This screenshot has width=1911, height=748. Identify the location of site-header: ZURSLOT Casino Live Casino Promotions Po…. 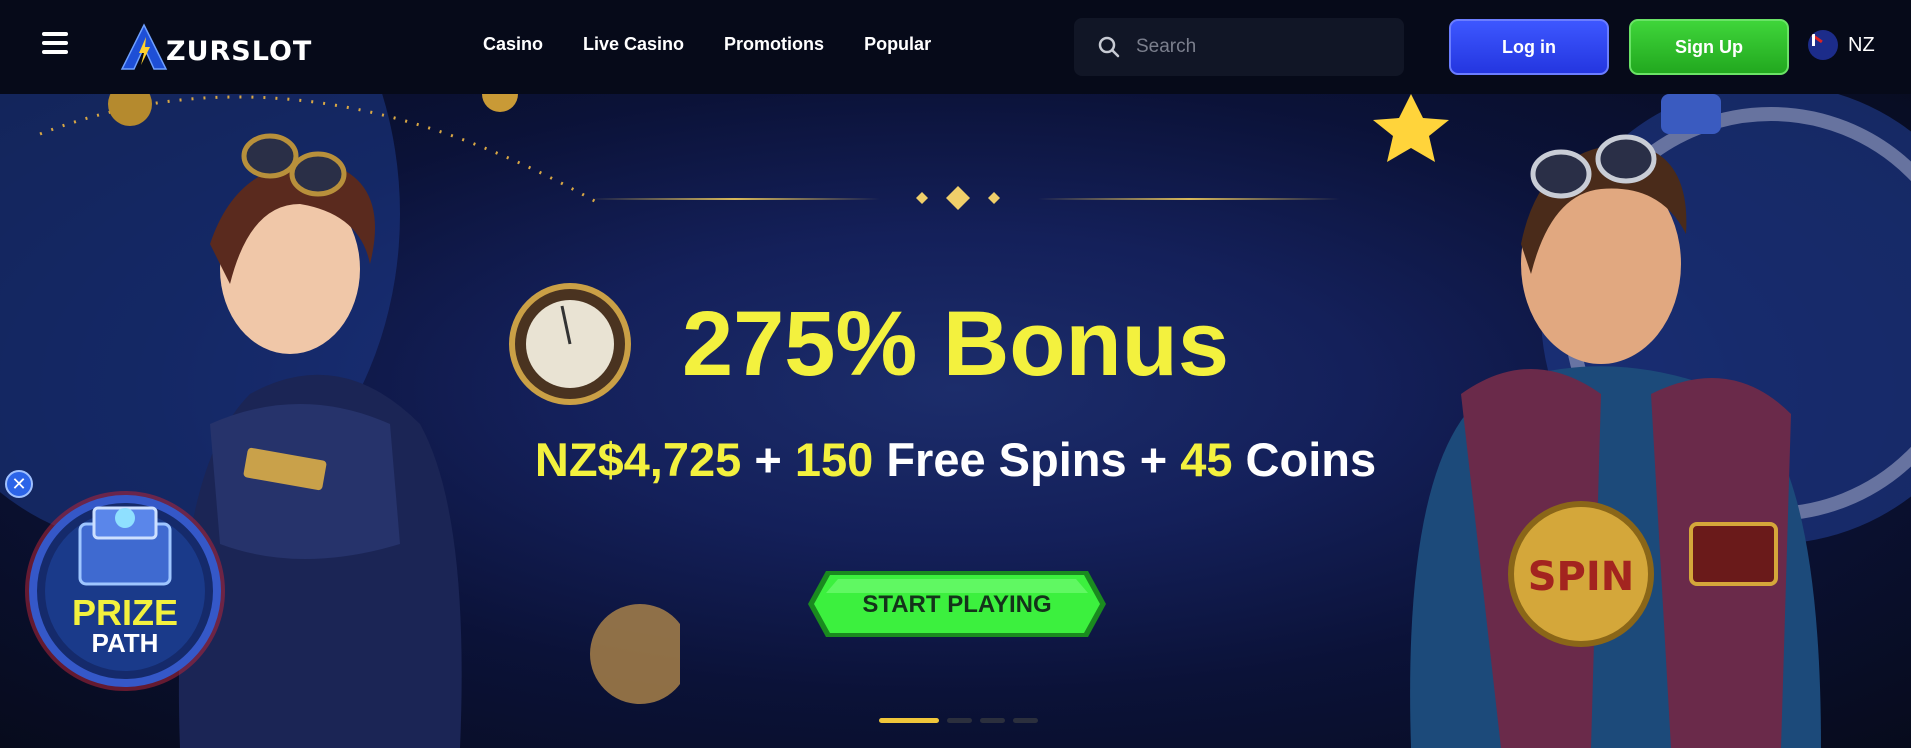
(955, 47).